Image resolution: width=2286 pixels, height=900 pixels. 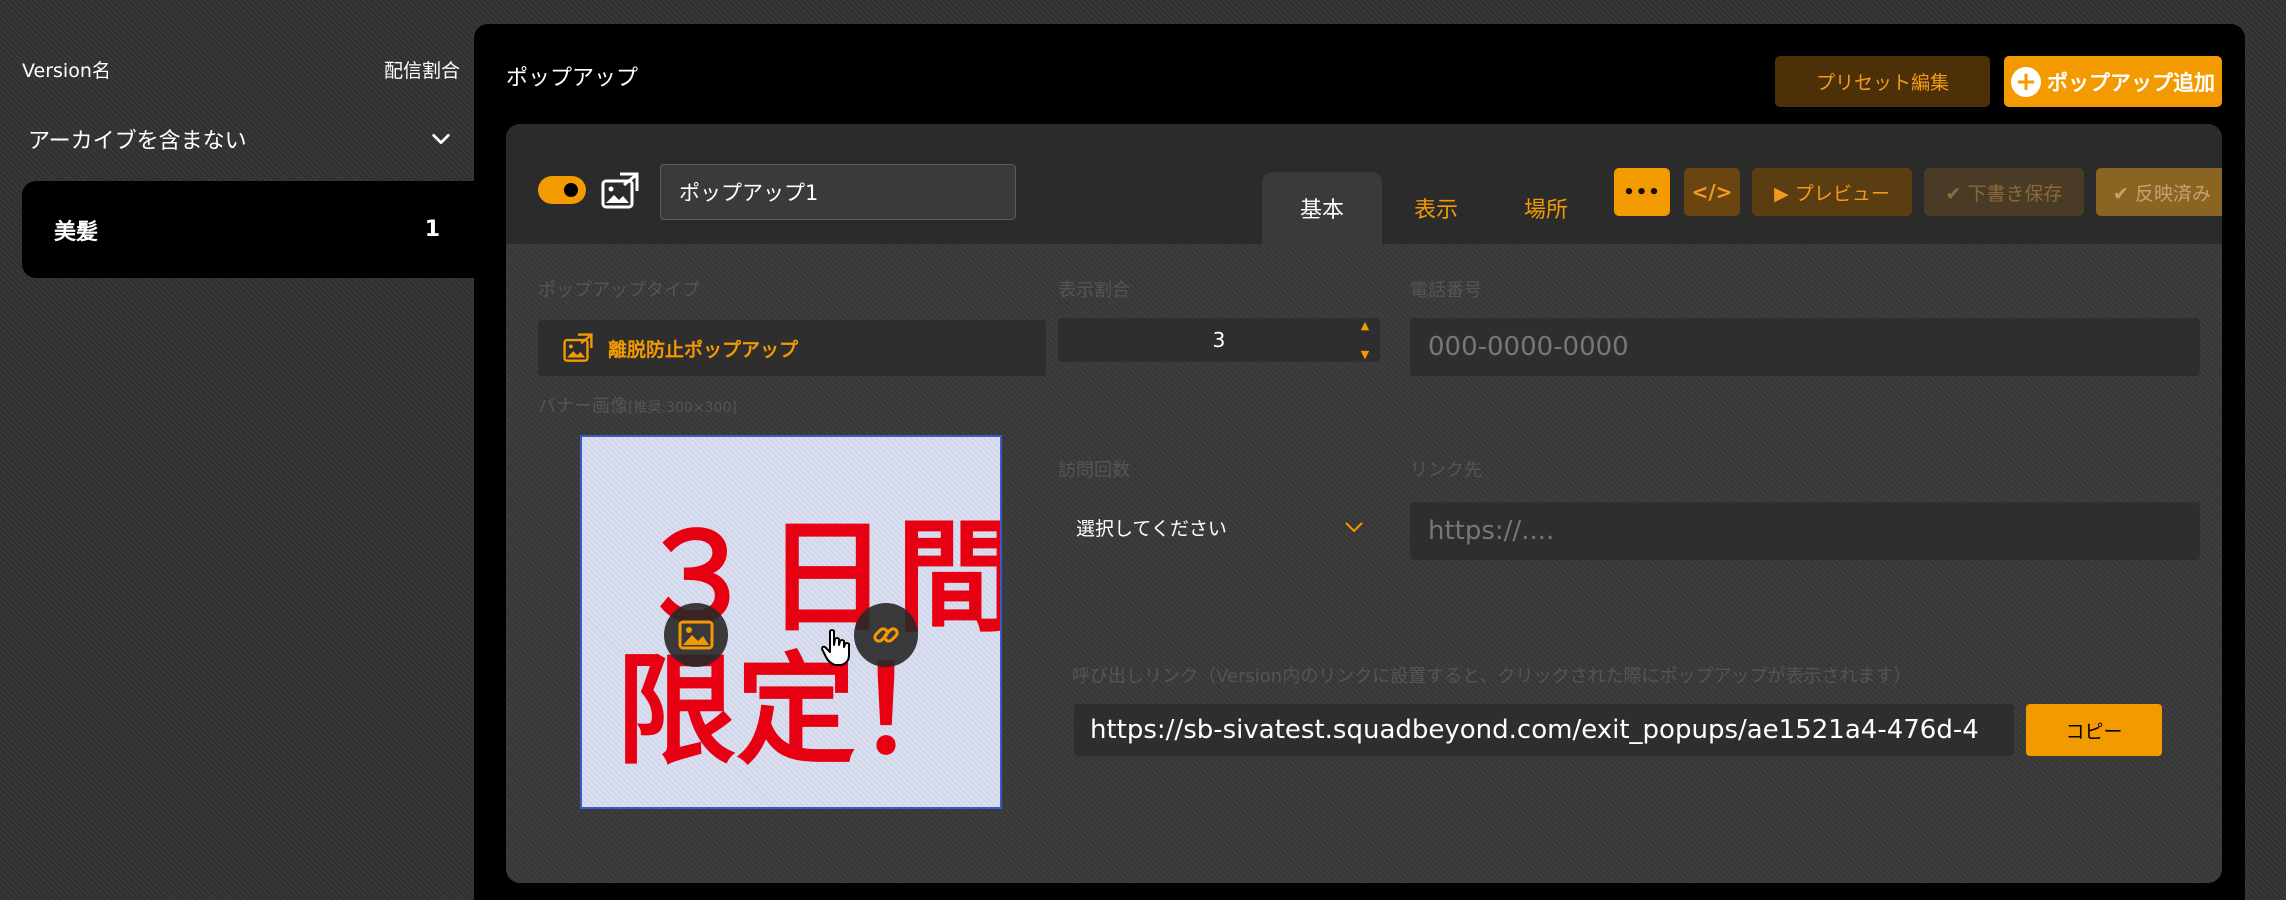 I want to click on spin-up-icon: ▲, so click(x=1365, y=325).